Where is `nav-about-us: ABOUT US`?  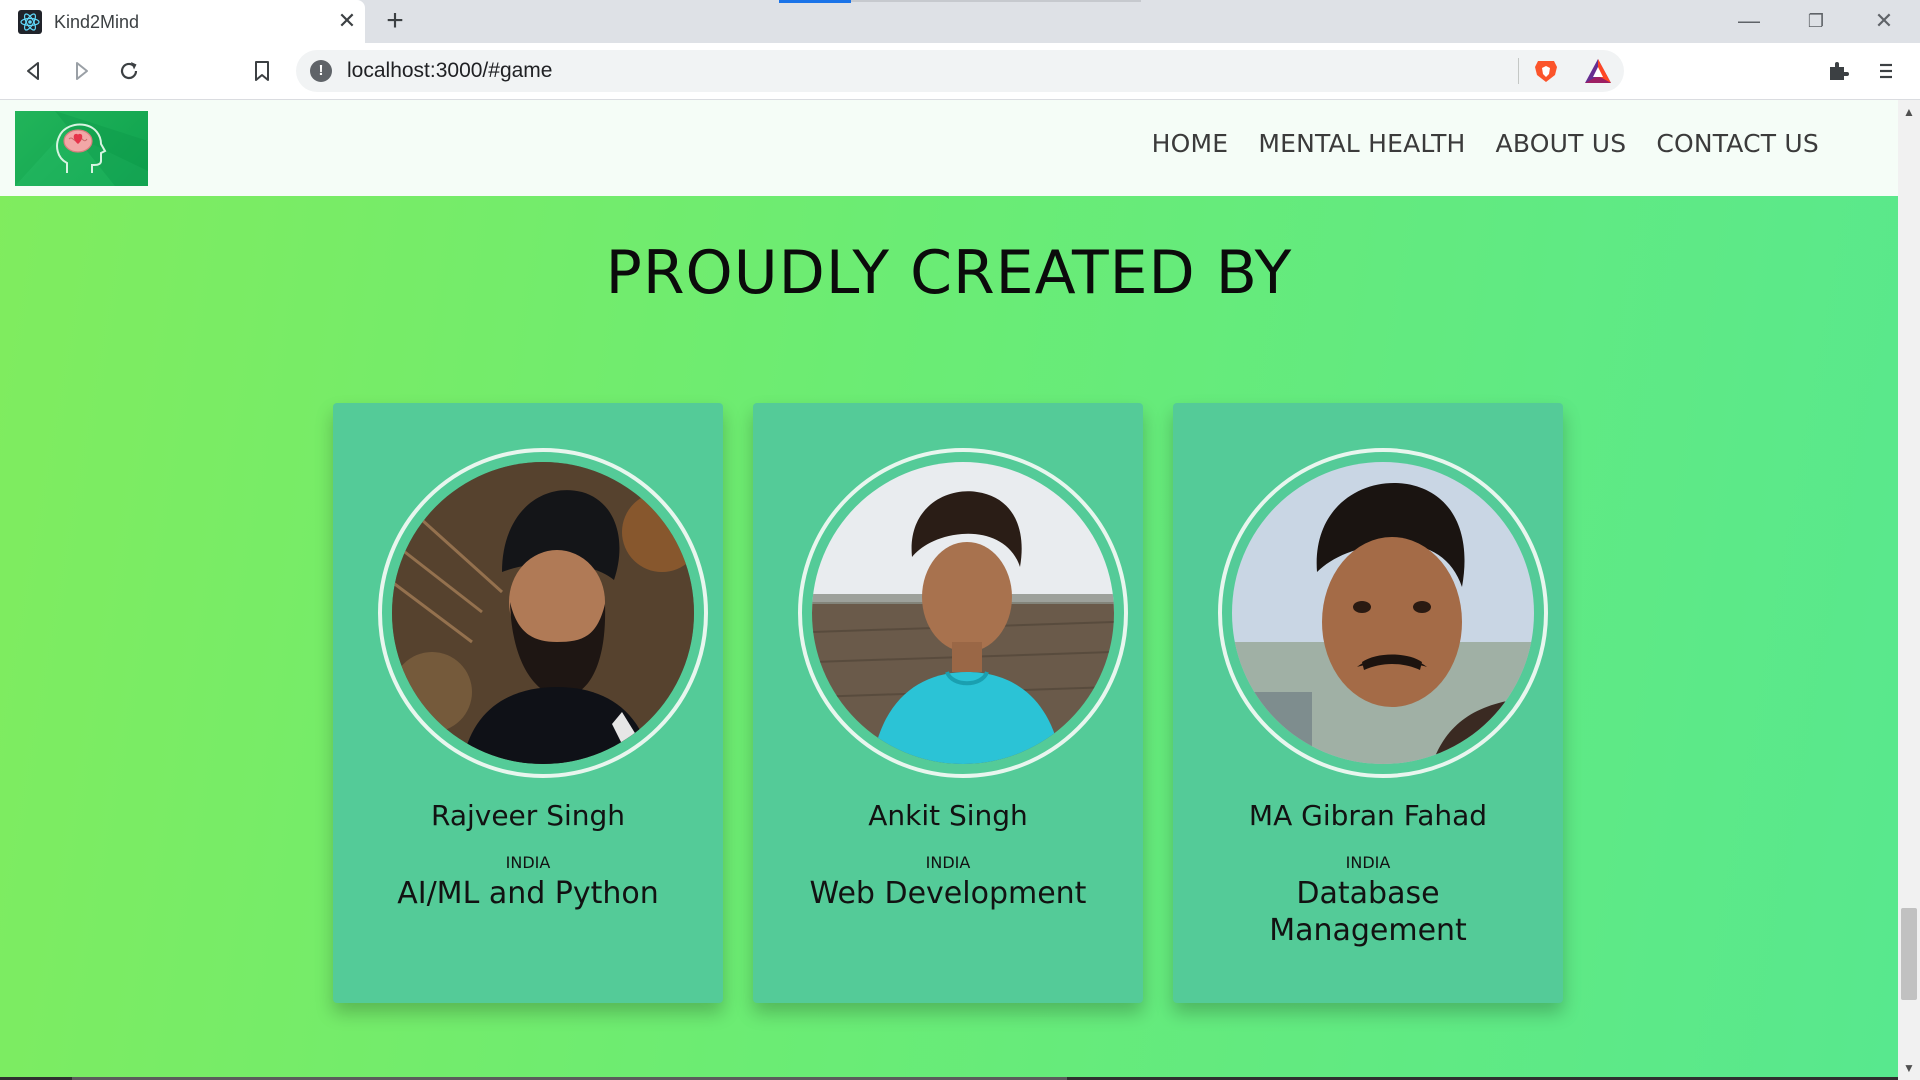 nav-about-us: ABOUT US is located at coordinates (1561, 143).